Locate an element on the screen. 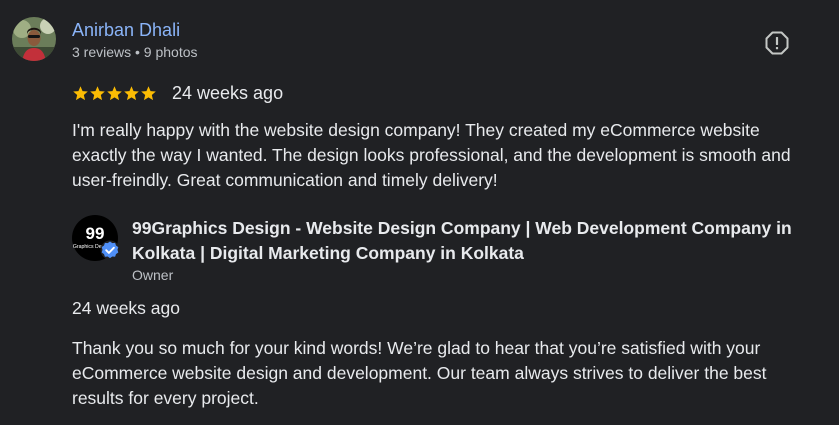 Image resolution: width=839 pixels, height=425 pixels. person-photo-icon is located at coordinates (34, 39).